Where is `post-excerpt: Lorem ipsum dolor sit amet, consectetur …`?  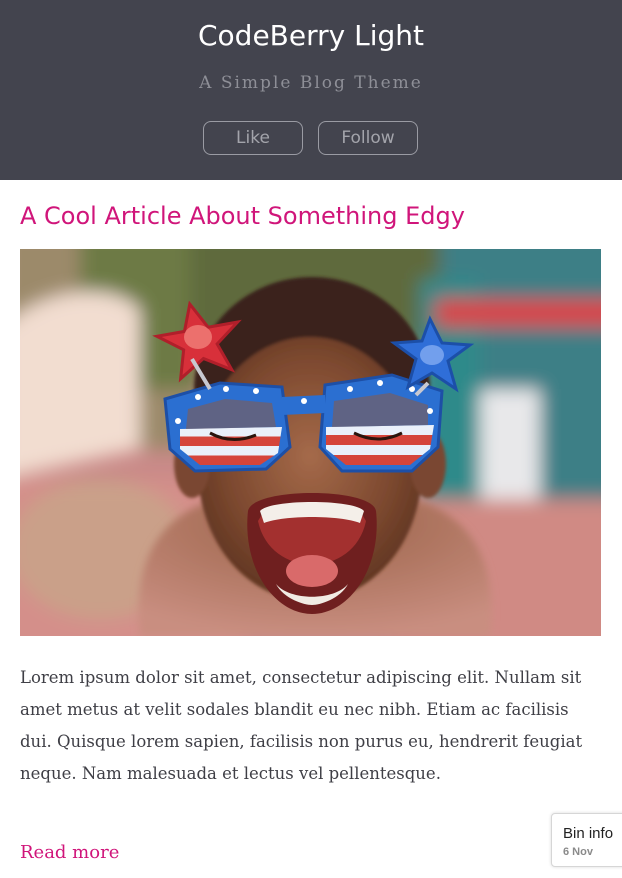
post-excerpt: Lorem ipsum dolor sit amet, consectetur … is located at coordinates (301, 725).